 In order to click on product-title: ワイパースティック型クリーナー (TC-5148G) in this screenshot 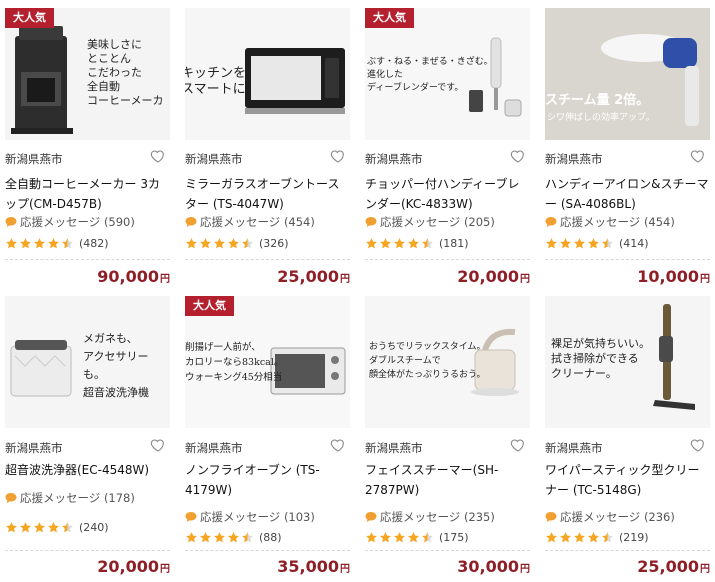, I will do `click(627, 480)`.